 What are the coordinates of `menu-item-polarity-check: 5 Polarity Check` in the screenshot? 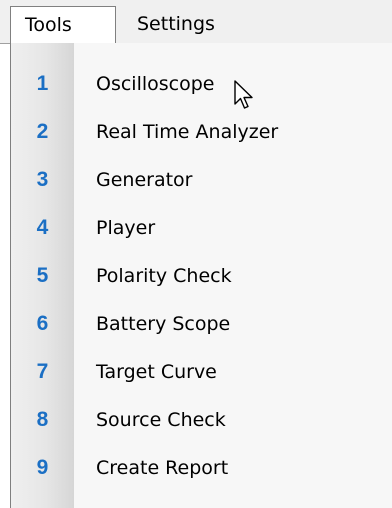 It's located at (201, 276).